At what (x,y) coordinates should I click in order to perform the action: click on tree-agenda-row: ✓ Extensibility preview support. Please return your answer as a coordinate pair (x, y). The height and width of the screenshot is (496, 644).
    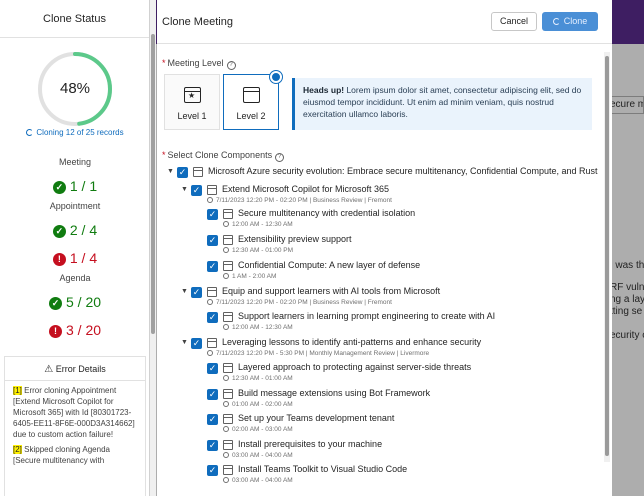
    Looking at the image, I should click on (382, 241).